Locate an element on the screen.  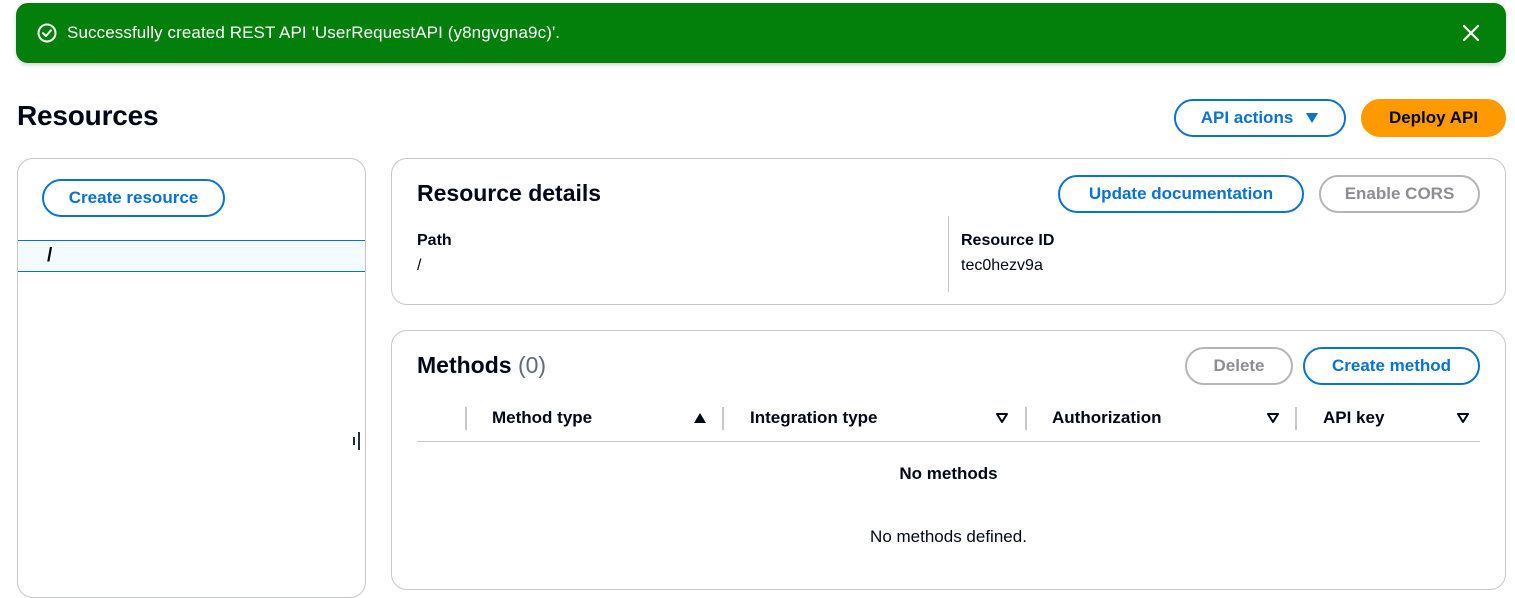
methods-count: (0) is located at coordinates (532, 365).